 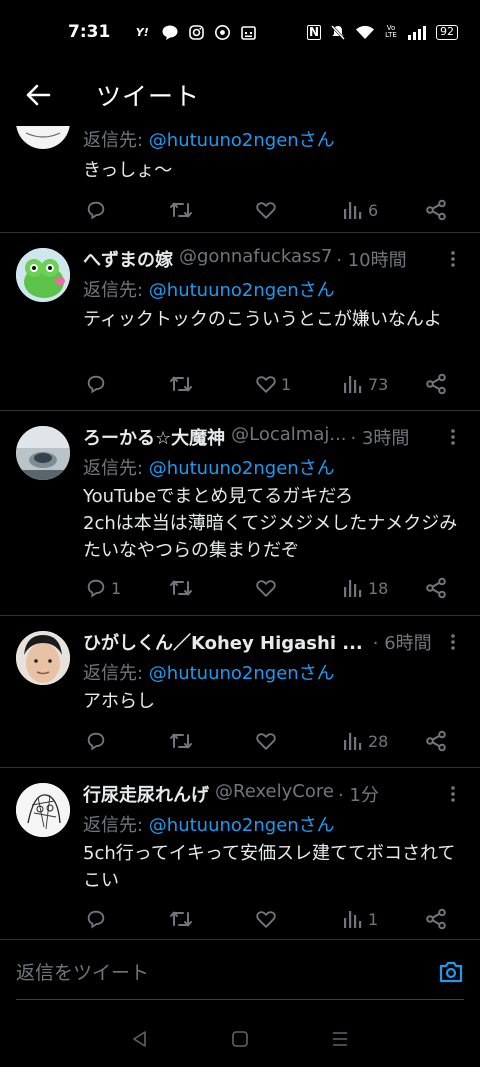 I want to click on tweet-time: · 10時間, so click(x=371, y=260).